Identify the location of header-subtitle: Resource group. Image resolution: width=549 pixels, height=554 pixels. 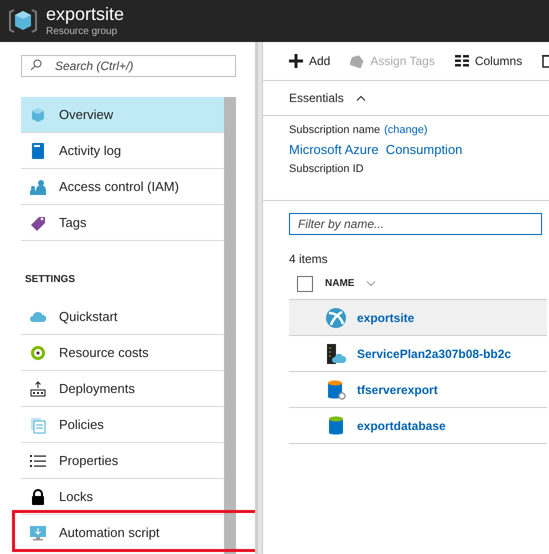
(82, 32).